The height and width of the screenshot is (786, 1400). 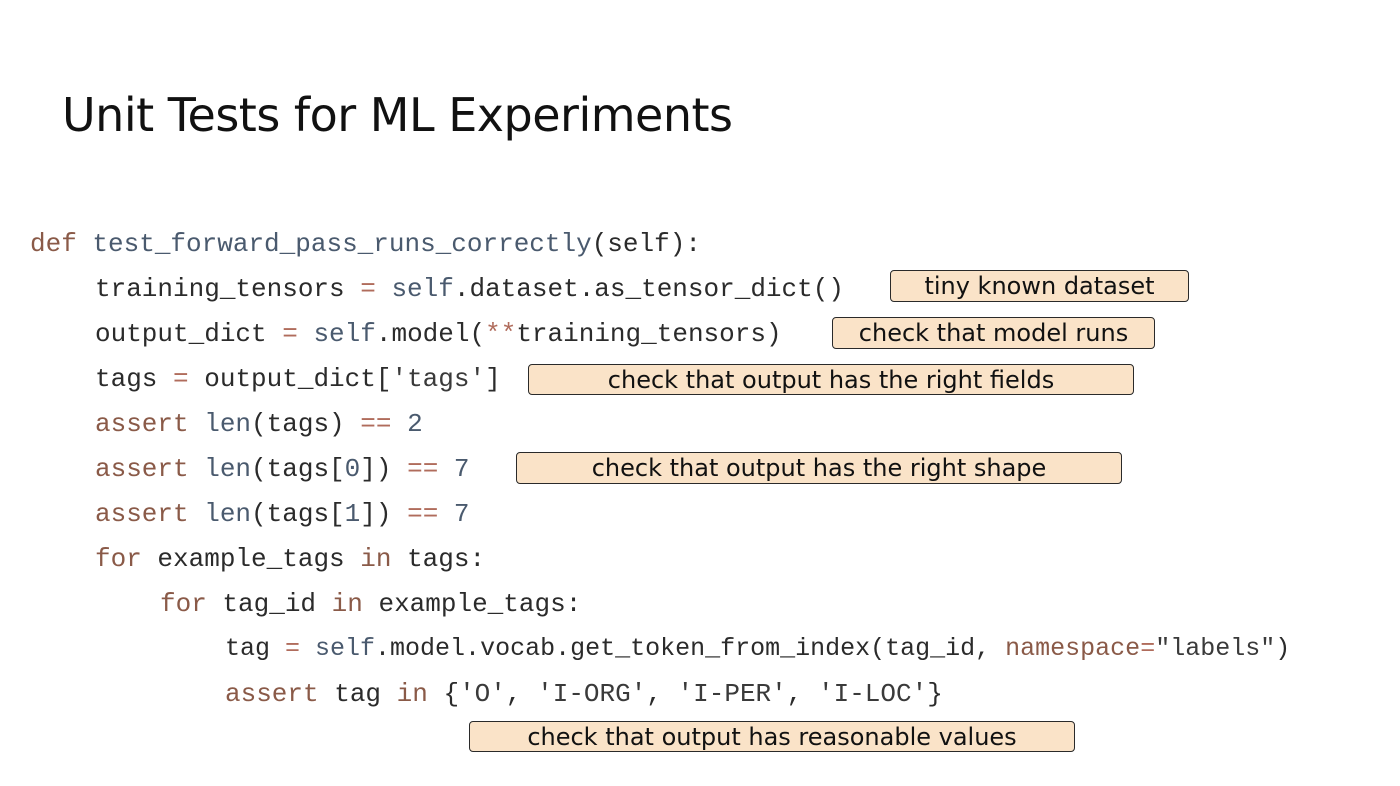 What do you see at coordinates (407, 424) in the screenshot?
I see `code-number: 2` at bounding box center [407, 424].